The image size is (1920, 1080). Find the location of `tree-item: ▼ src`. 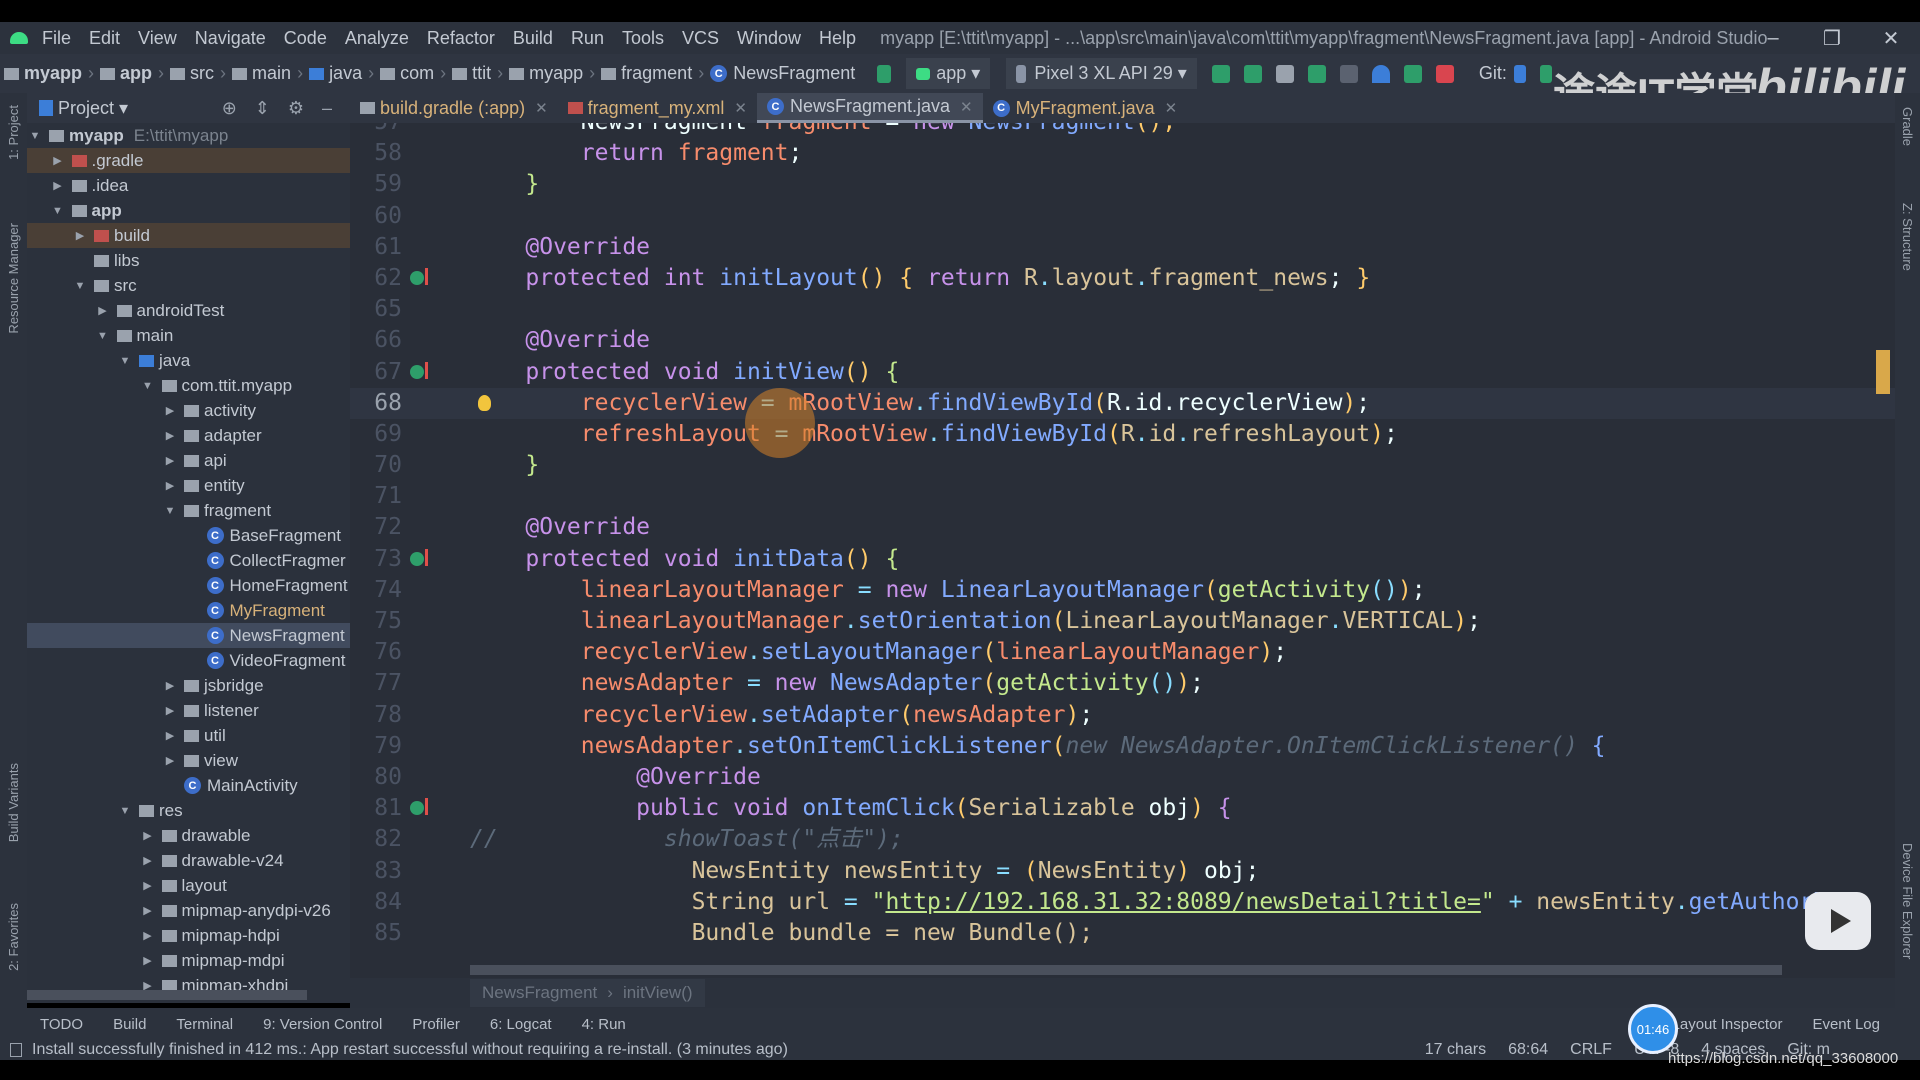

tree-item: ▼ src is located at coordinates (188, 285).